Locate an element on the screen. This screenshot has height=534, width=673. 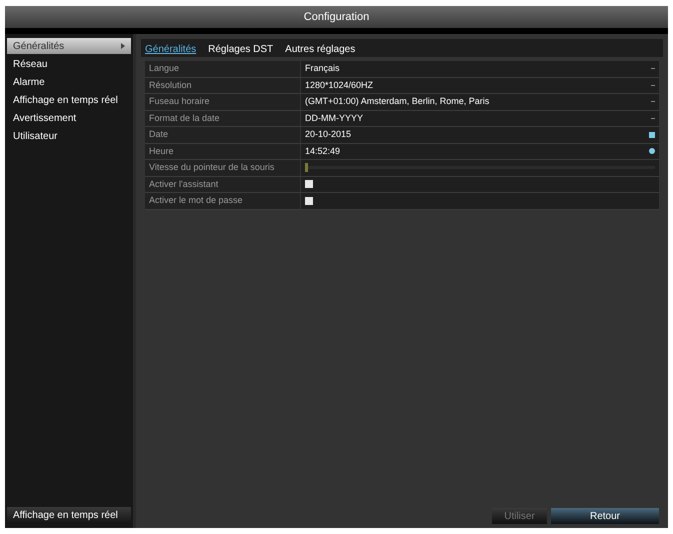
calendar-icon is located at coordinates (652, 135).